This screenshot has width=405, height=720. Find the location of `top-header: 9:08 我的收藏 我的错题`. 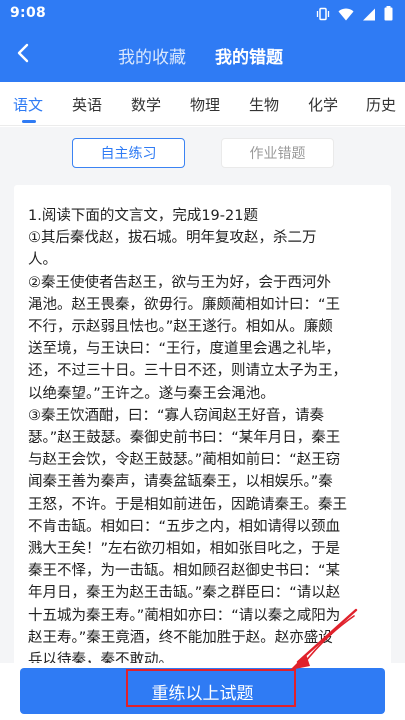

top-header: 9:08 我的收藏 我的错题 is located at coordinates (202, 41).